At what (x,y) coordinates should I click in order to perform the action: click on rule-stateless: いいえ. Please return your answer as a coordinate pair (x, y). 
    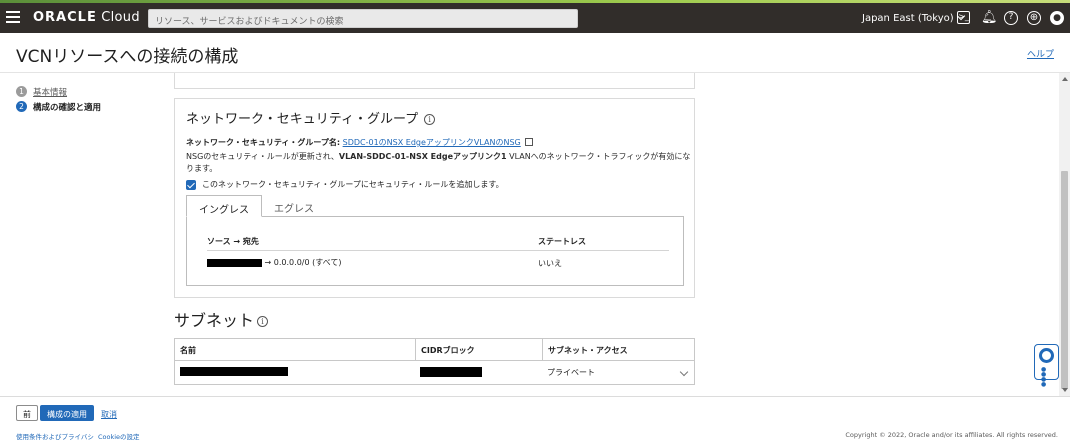
    Looking at the image, I should click on (550, 263).